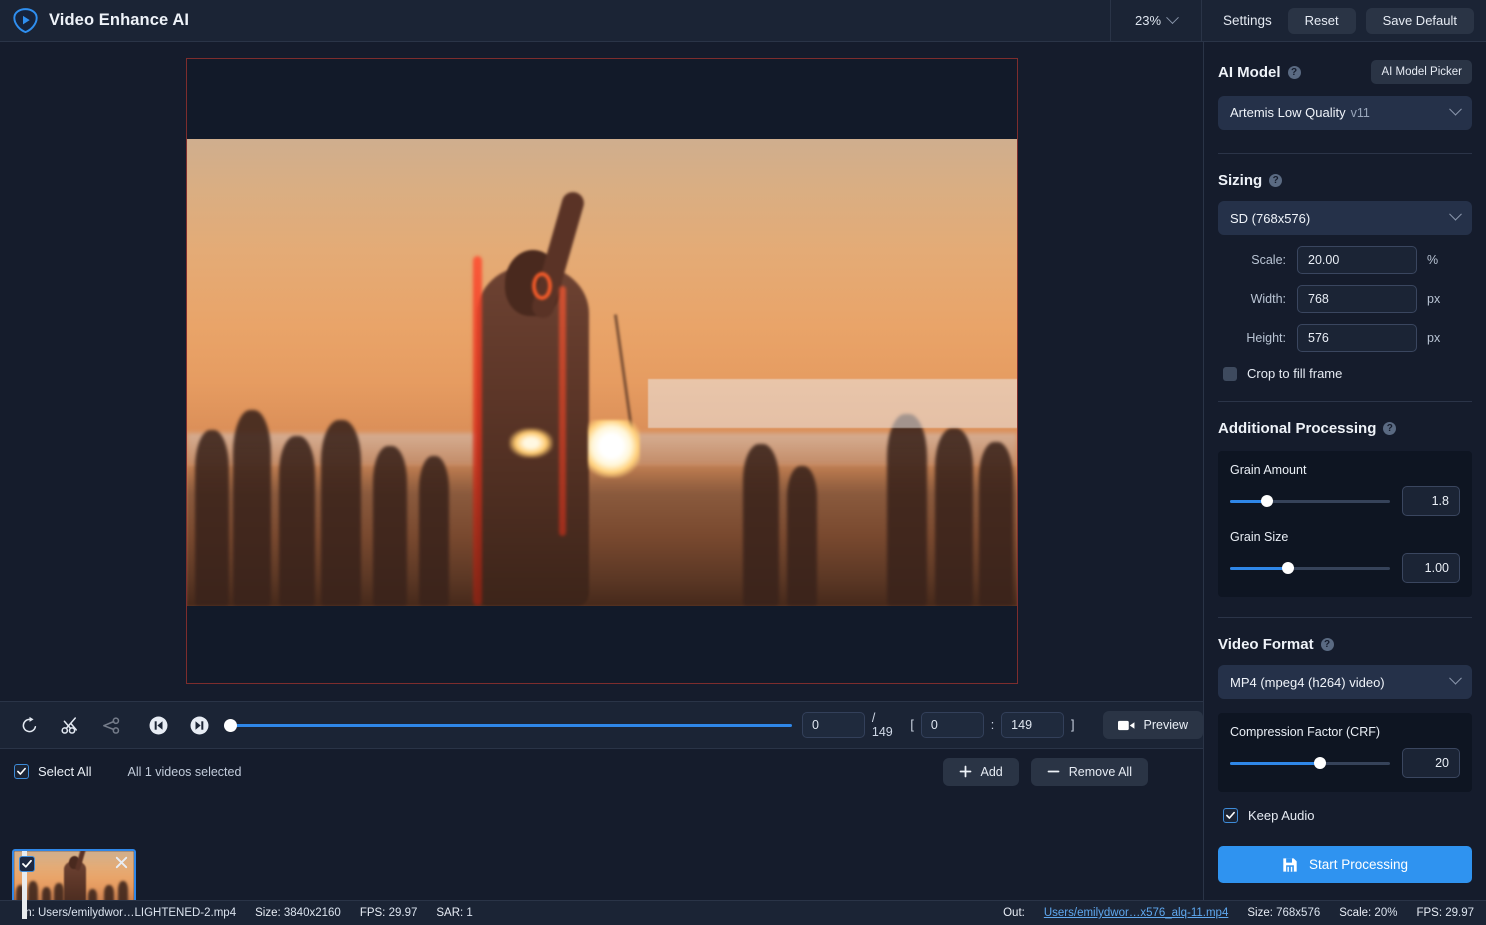  I want to click on reset-button: Reset, so click(1321, 20).